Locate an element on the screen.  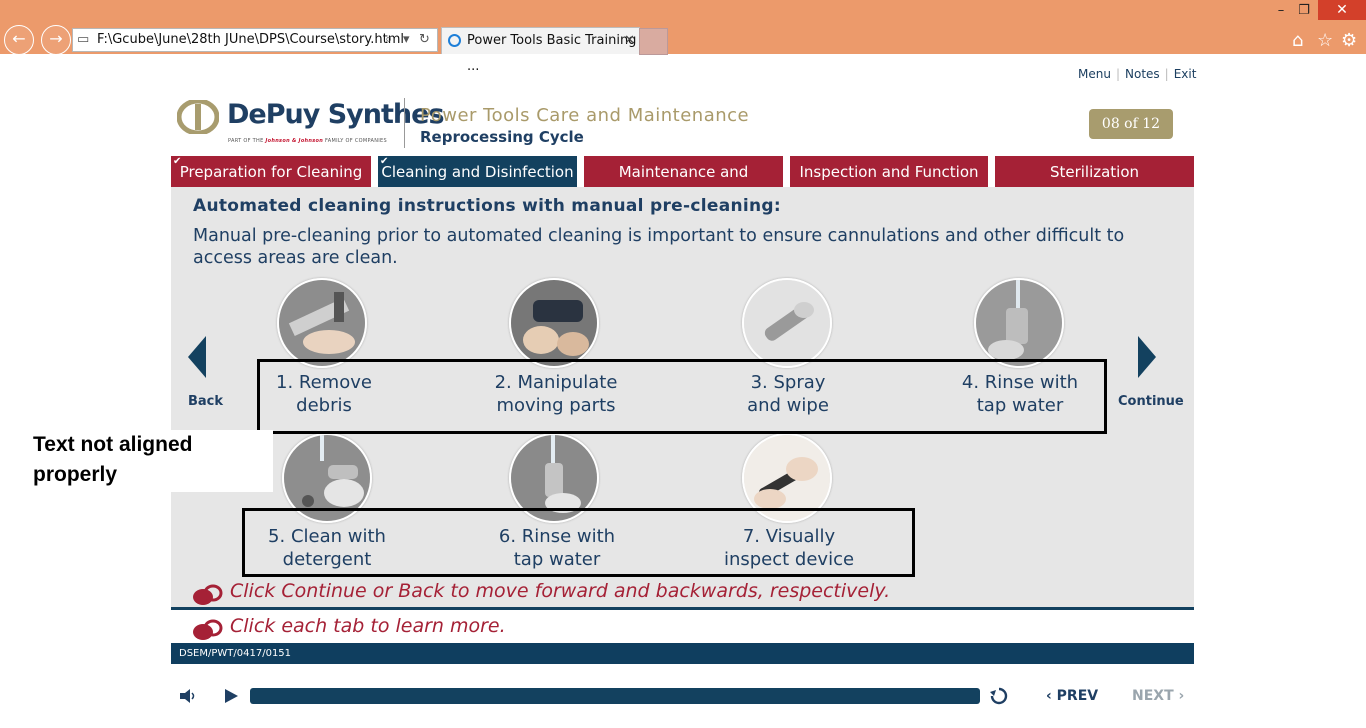
browser-tab: Power Tools Basic Training ... ✕ is located at coordinates (540, 50).